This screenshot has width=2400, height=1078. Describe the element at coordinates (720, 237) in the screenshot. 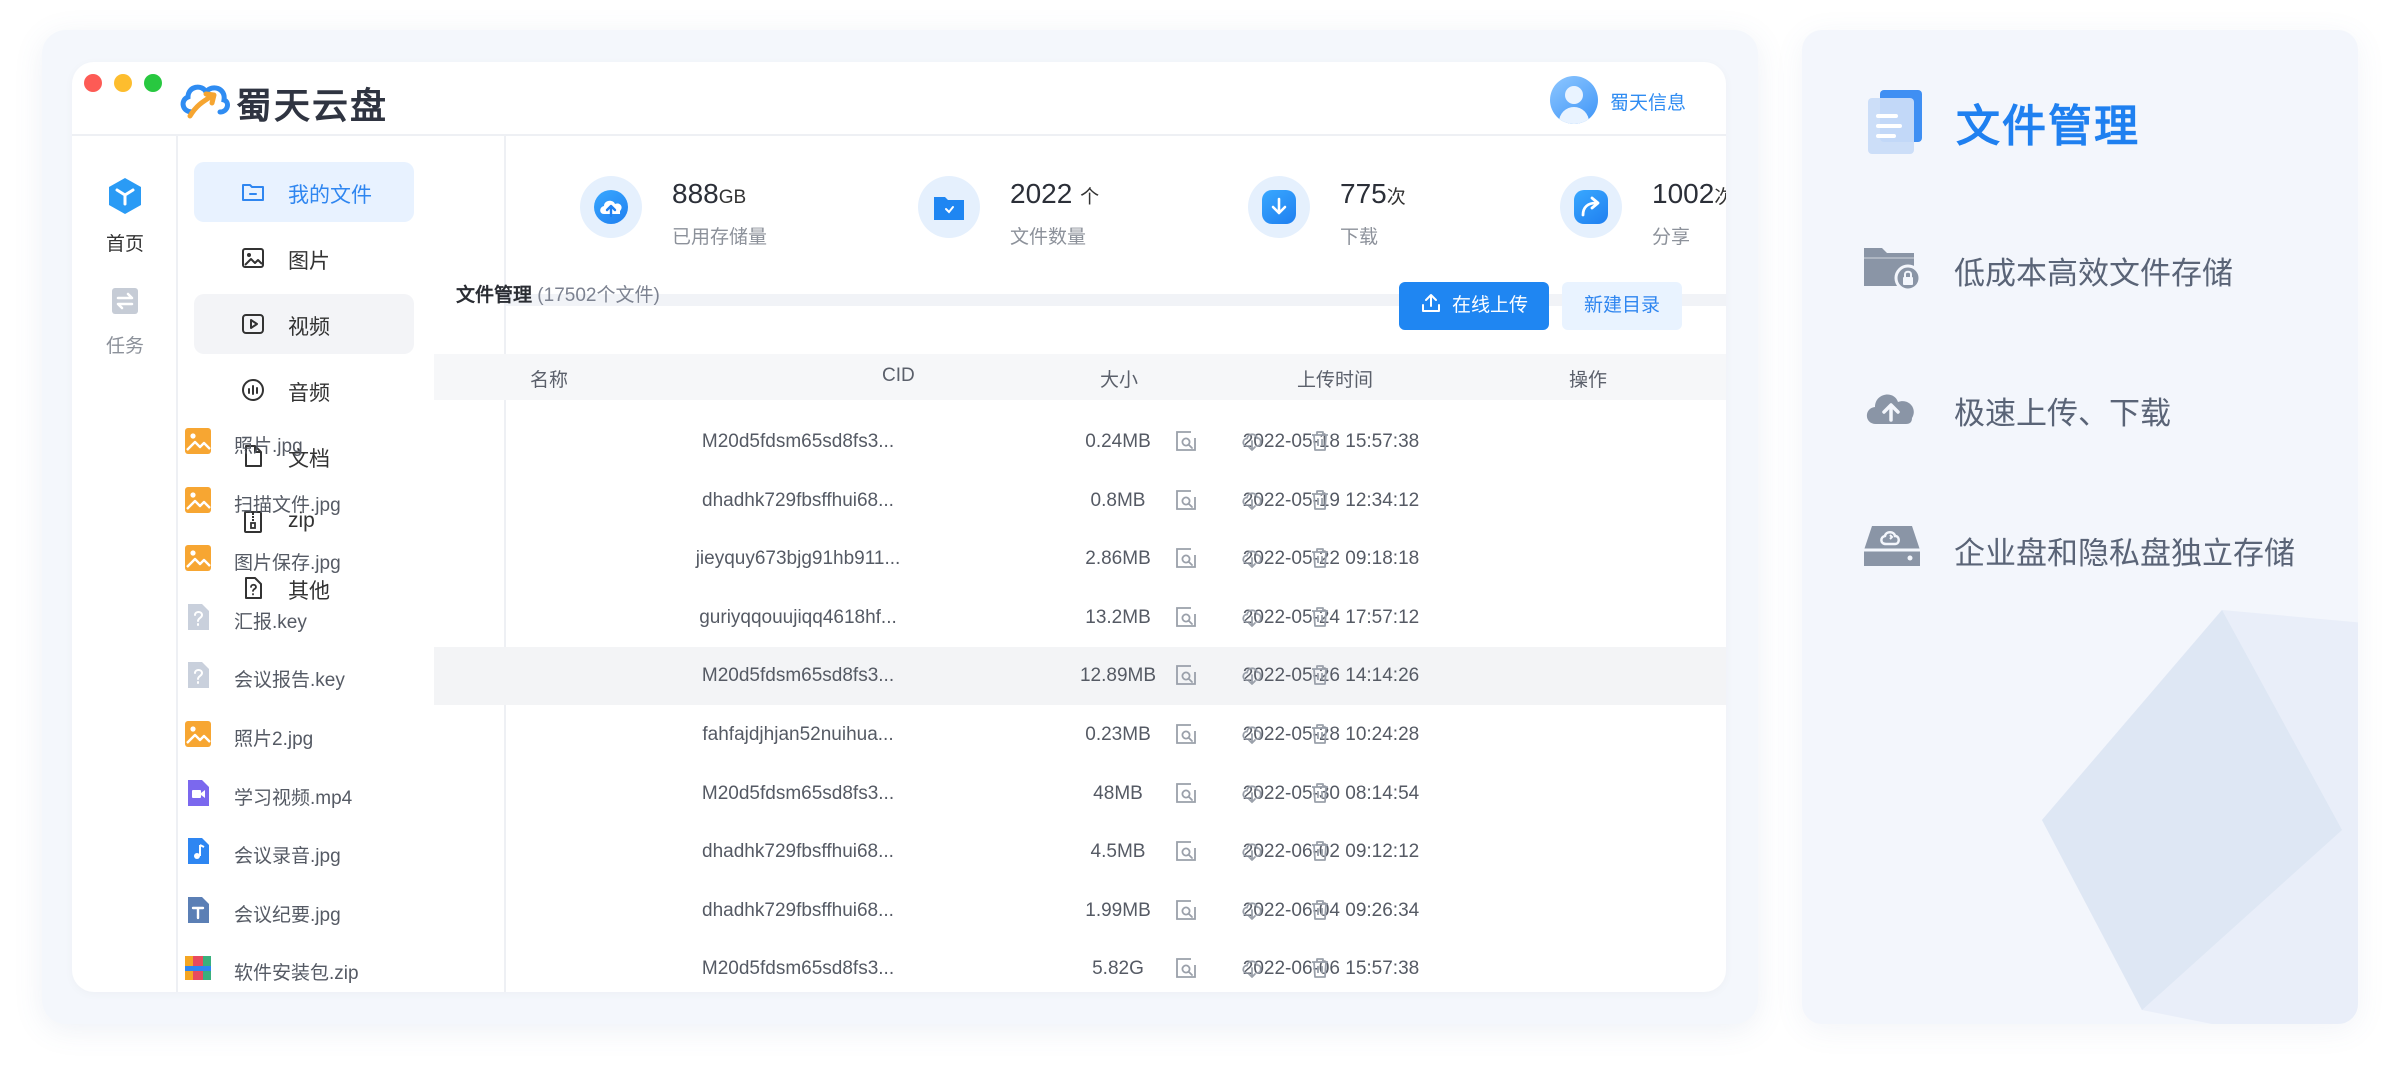

I see `stat-label: 已用存储量` at that location.